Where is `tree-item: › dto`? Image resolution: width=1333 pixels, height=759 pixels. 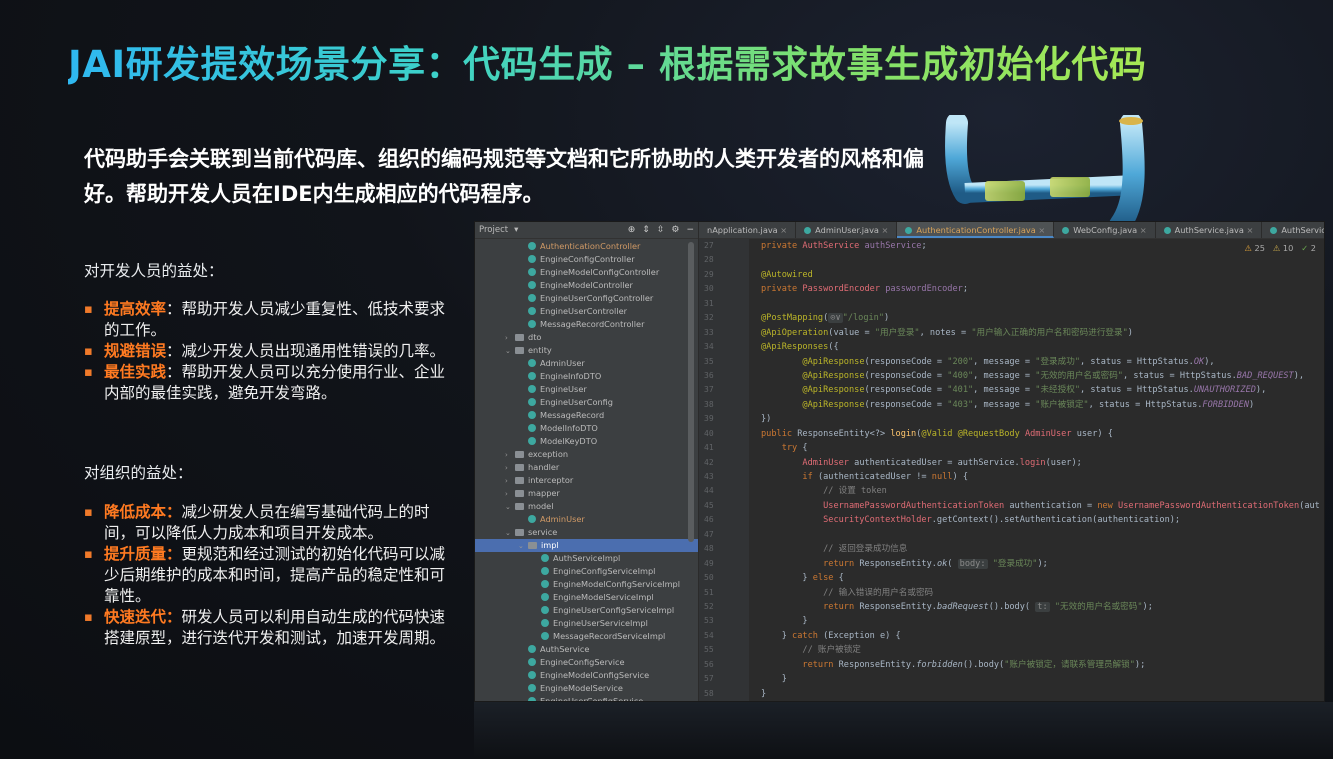
tree-item: › dto is located at coordinates (586, 337).